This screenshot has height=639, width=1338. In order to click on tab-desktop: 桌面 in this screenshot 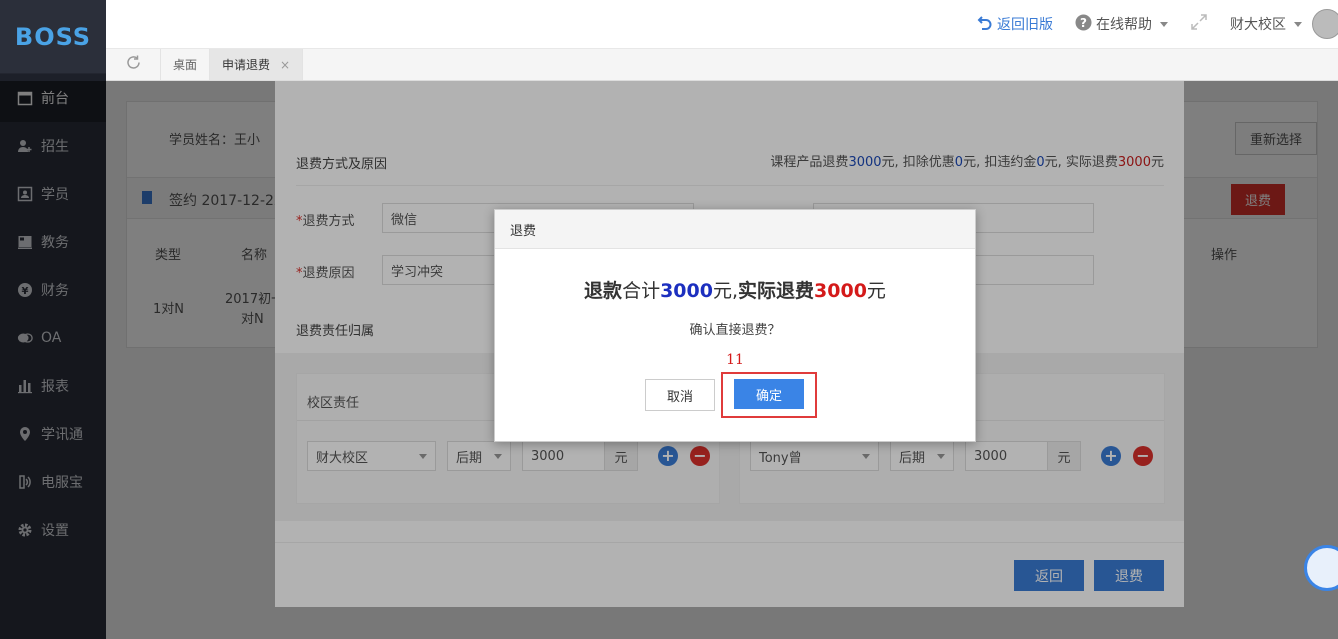, I will do `click(186, 64)`.